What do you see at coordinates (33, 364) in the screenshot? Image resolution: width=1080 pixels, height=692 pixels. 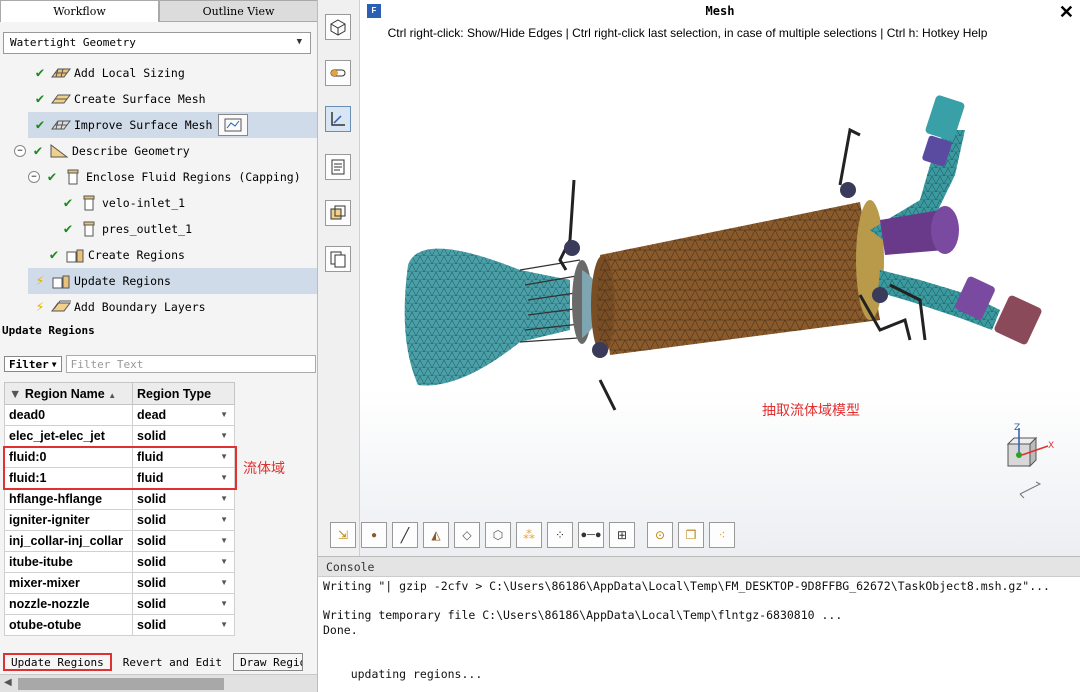 I see `filter-dropdown: Filter ▼` at bounding box center [33, 364].